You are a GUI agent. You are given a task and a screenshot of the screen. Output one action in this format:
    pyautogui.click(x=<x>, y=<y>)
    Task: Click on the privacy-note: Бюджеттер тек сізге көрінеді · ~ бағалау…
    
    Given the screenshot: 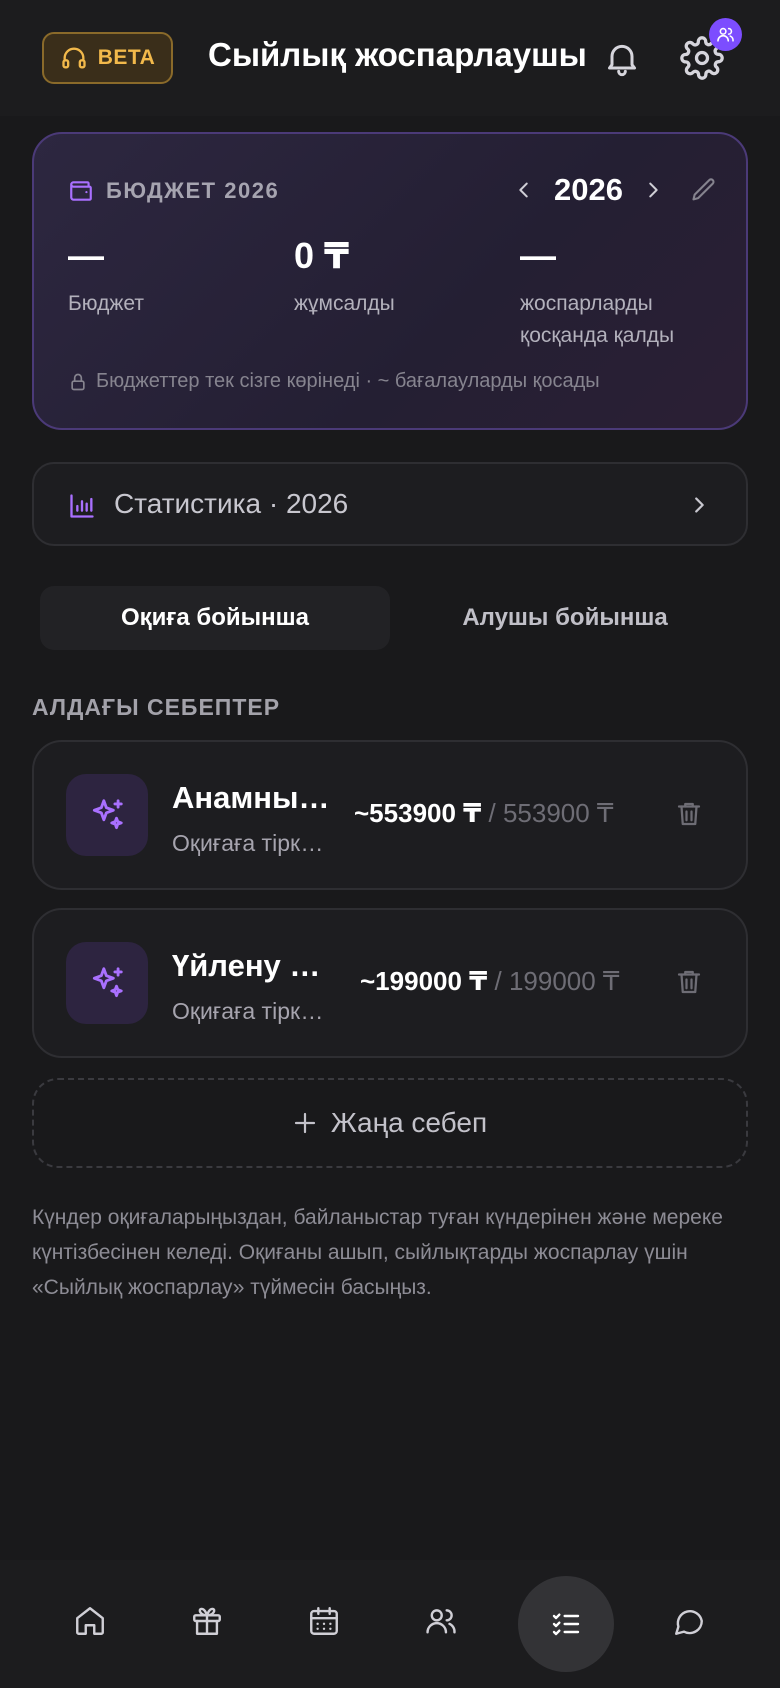 What is the action you would take?
    pyautogui.click(x=334, y=381)
    